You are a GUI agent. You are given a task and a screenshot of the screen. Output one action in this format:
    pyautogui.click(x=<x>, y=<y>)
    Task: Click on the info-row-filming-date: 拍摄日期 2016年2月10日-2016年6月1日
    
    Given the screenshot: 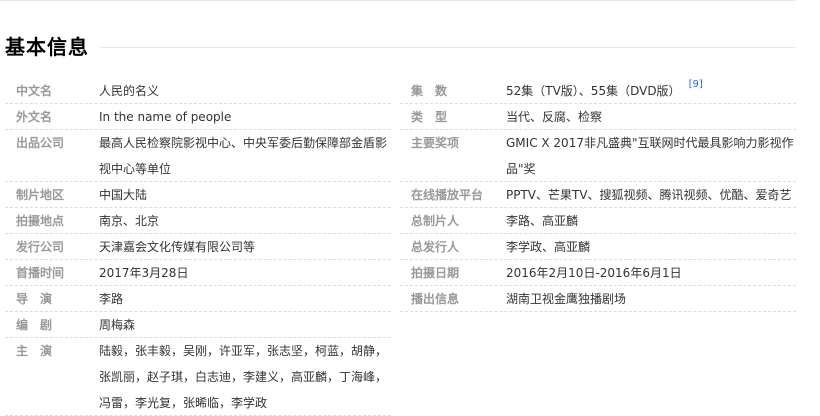 What is the action you would take?
    pyautogui.click(x=598, y=273)
    